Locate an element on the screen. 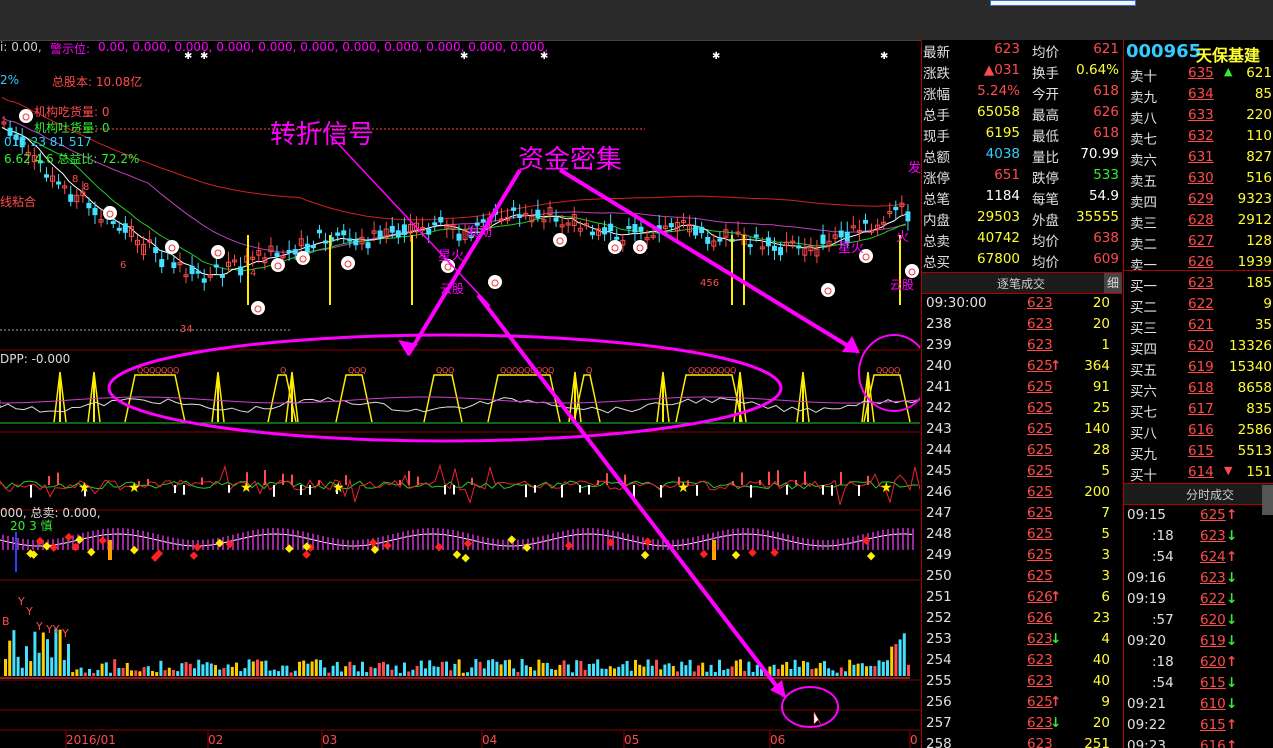 This screenshot has height=748, width=1273. fenshi-tab-title: 分时成交 is located at coordinates (1210, 494).